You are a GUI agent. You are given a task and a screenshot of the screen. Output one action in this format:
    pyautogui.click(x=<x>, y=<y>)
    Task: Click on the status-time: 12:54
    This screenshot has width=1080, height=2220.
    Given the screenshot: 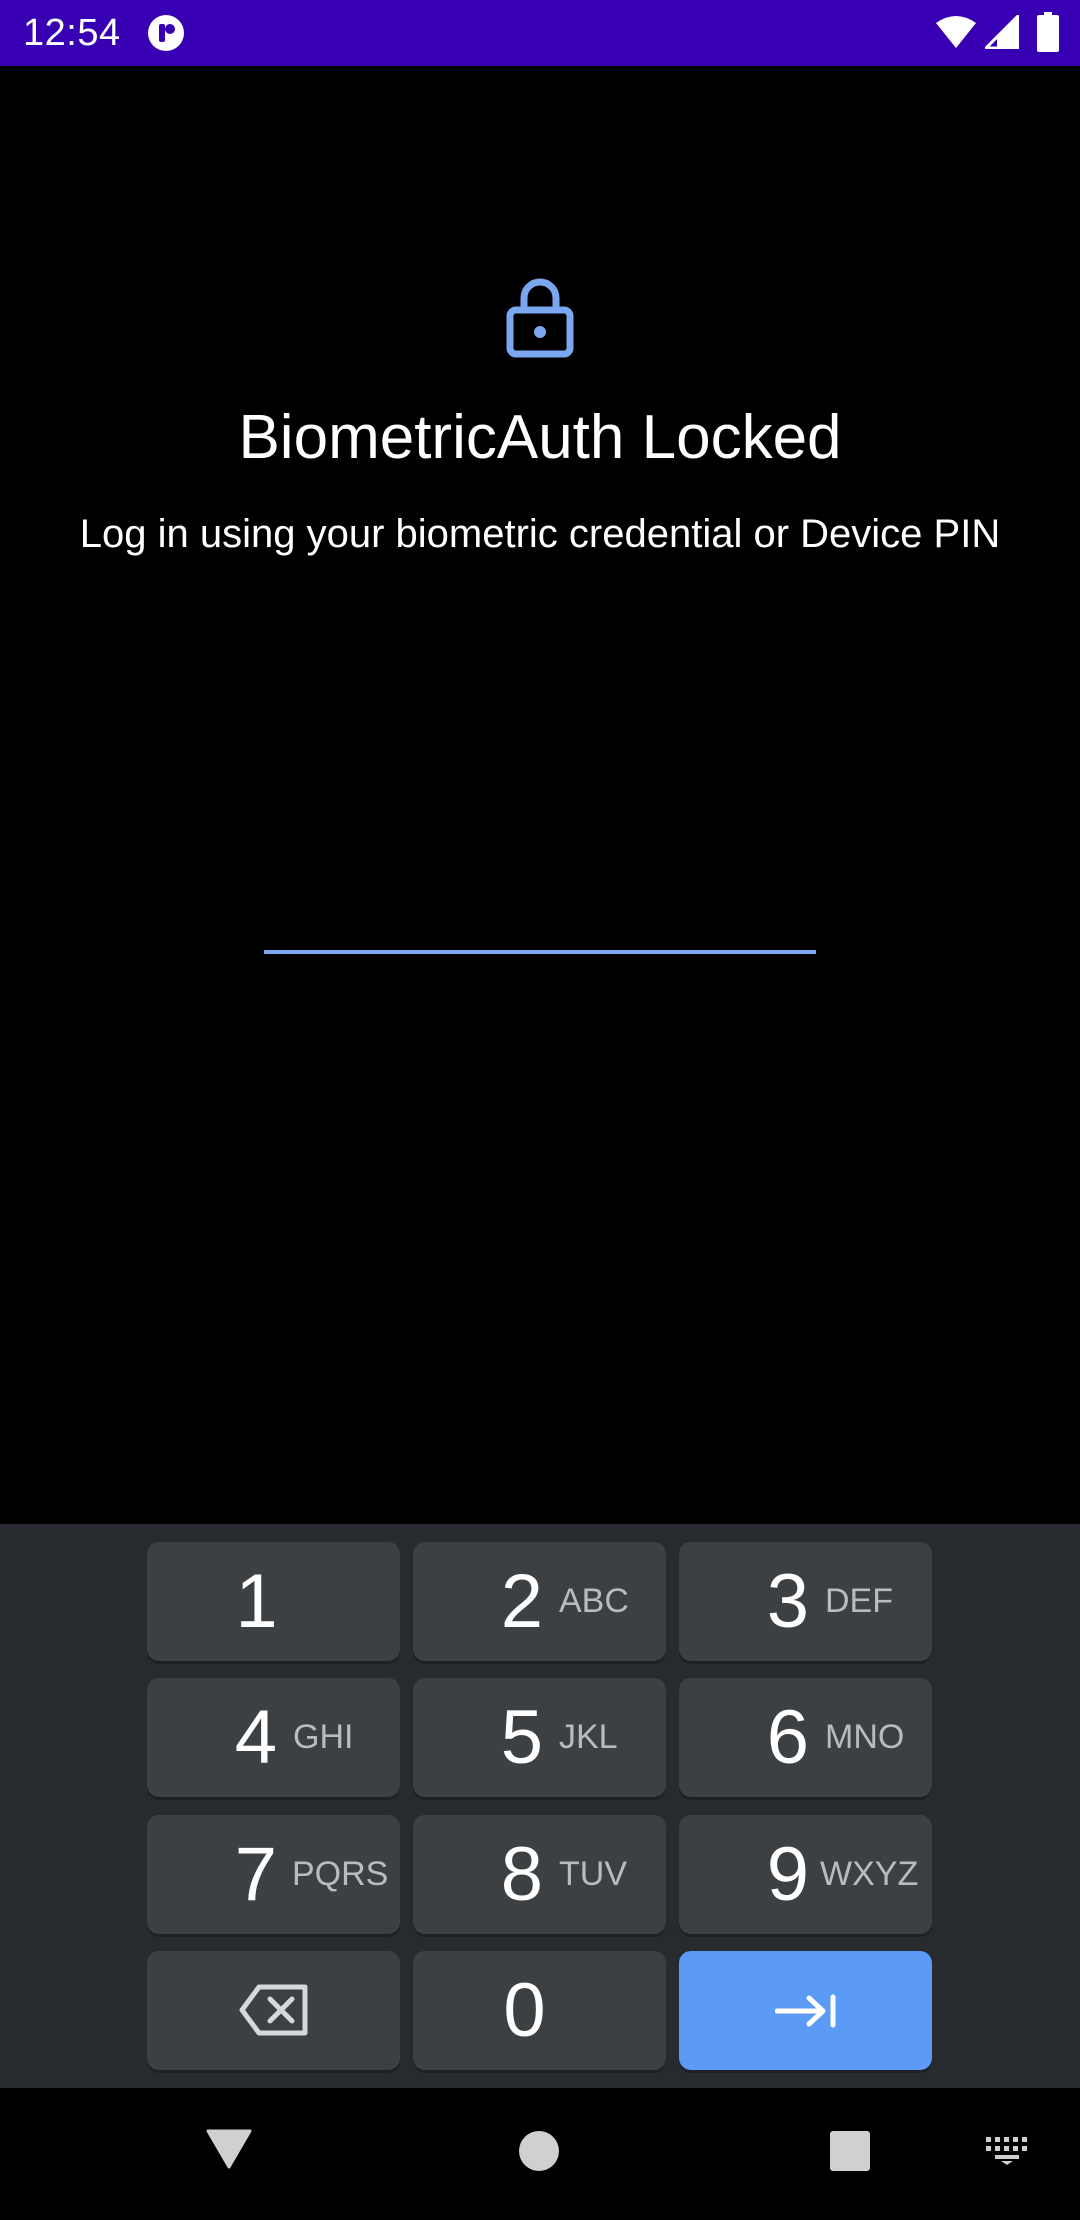 What is the action you would take?
    pyautogui.click(x=72, y=33)
    